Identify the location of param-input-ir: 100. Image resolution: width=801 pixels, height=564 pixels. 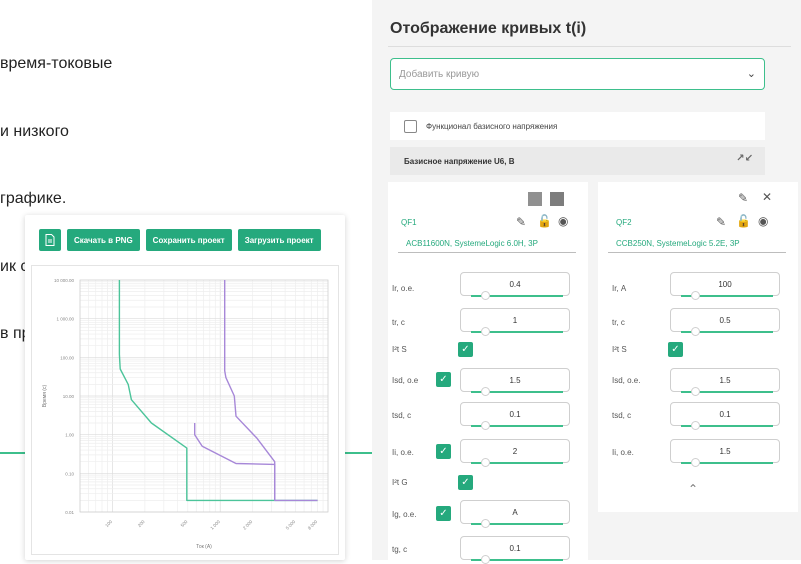
(725, 286).